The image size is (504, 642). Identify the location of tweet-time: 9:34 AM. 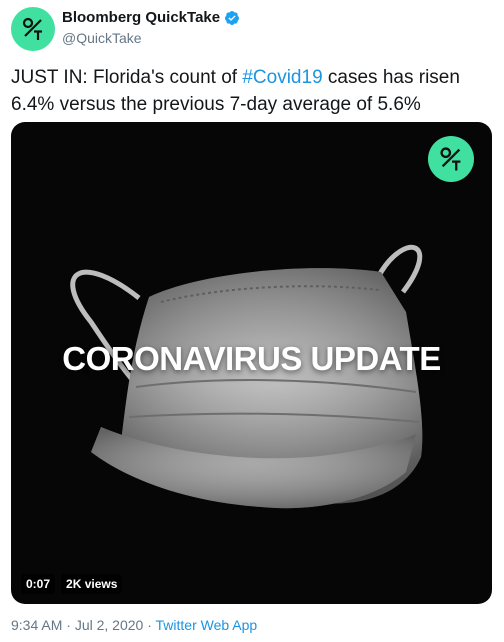
(36, 625).